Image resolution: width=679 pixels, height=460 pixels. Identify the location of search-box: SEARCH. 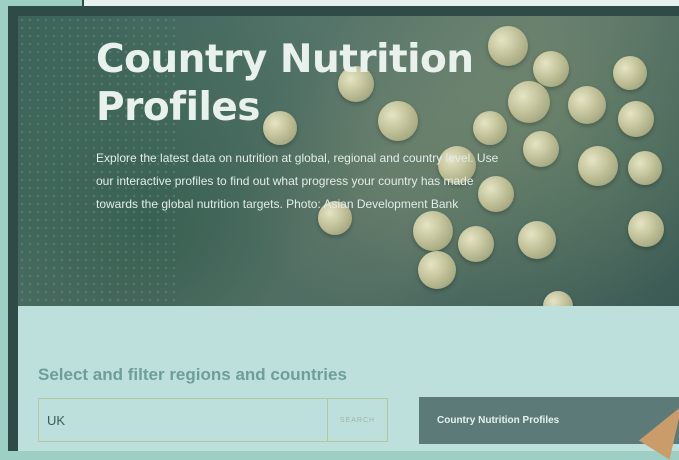
(213, 420).